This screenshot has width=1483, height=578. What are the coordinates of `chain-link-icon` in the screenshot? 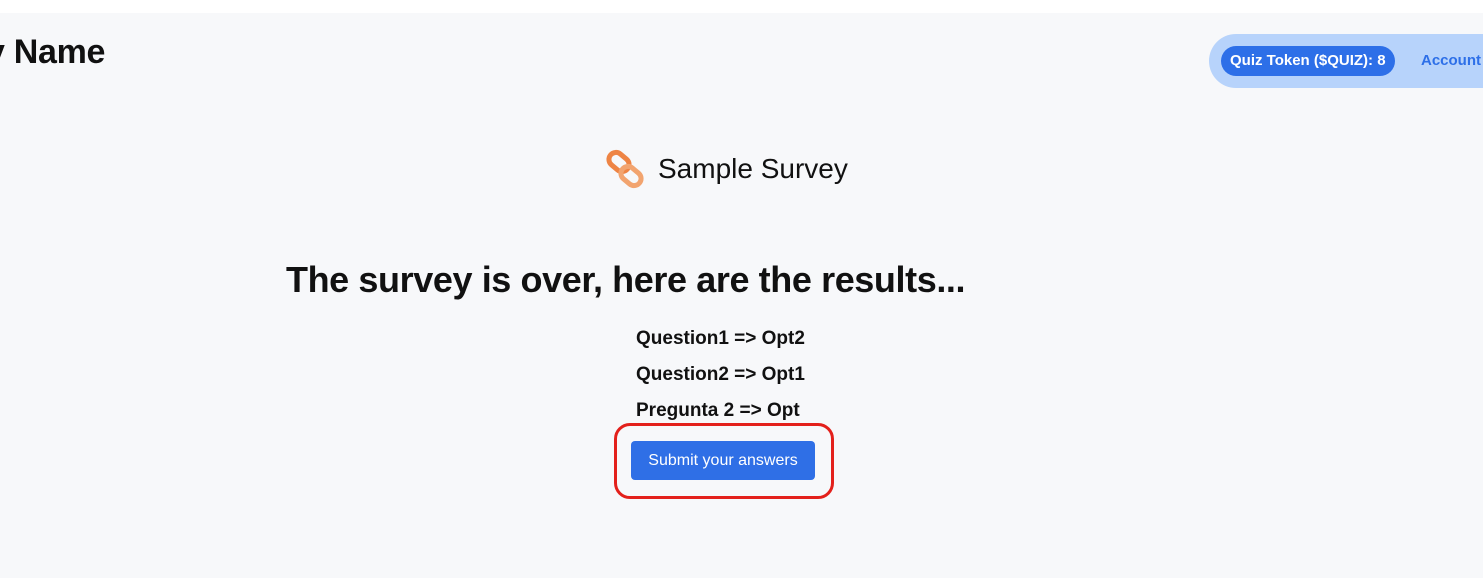 It's located at (625, 169).